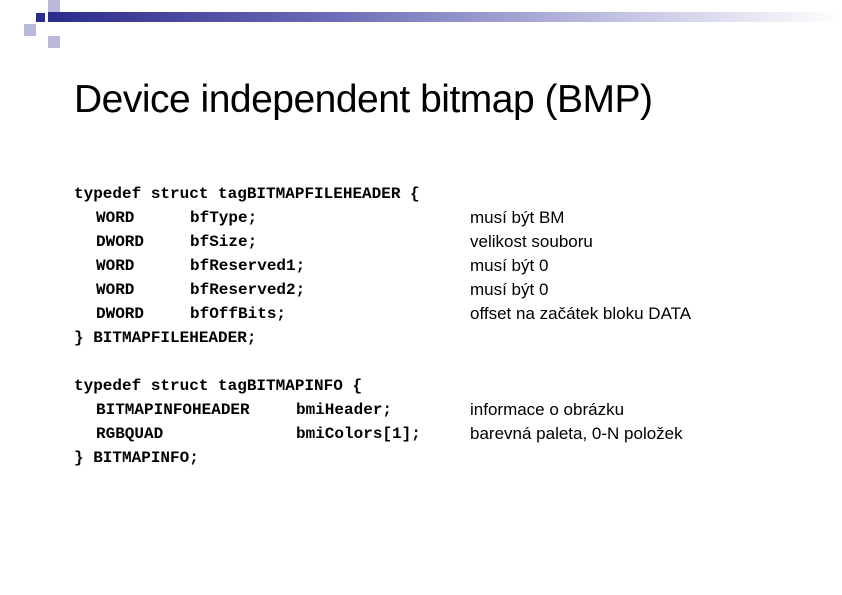 This screenshot has height=595, width=842. I want to click on field-comment: velikost souboru, so click(531, 241).